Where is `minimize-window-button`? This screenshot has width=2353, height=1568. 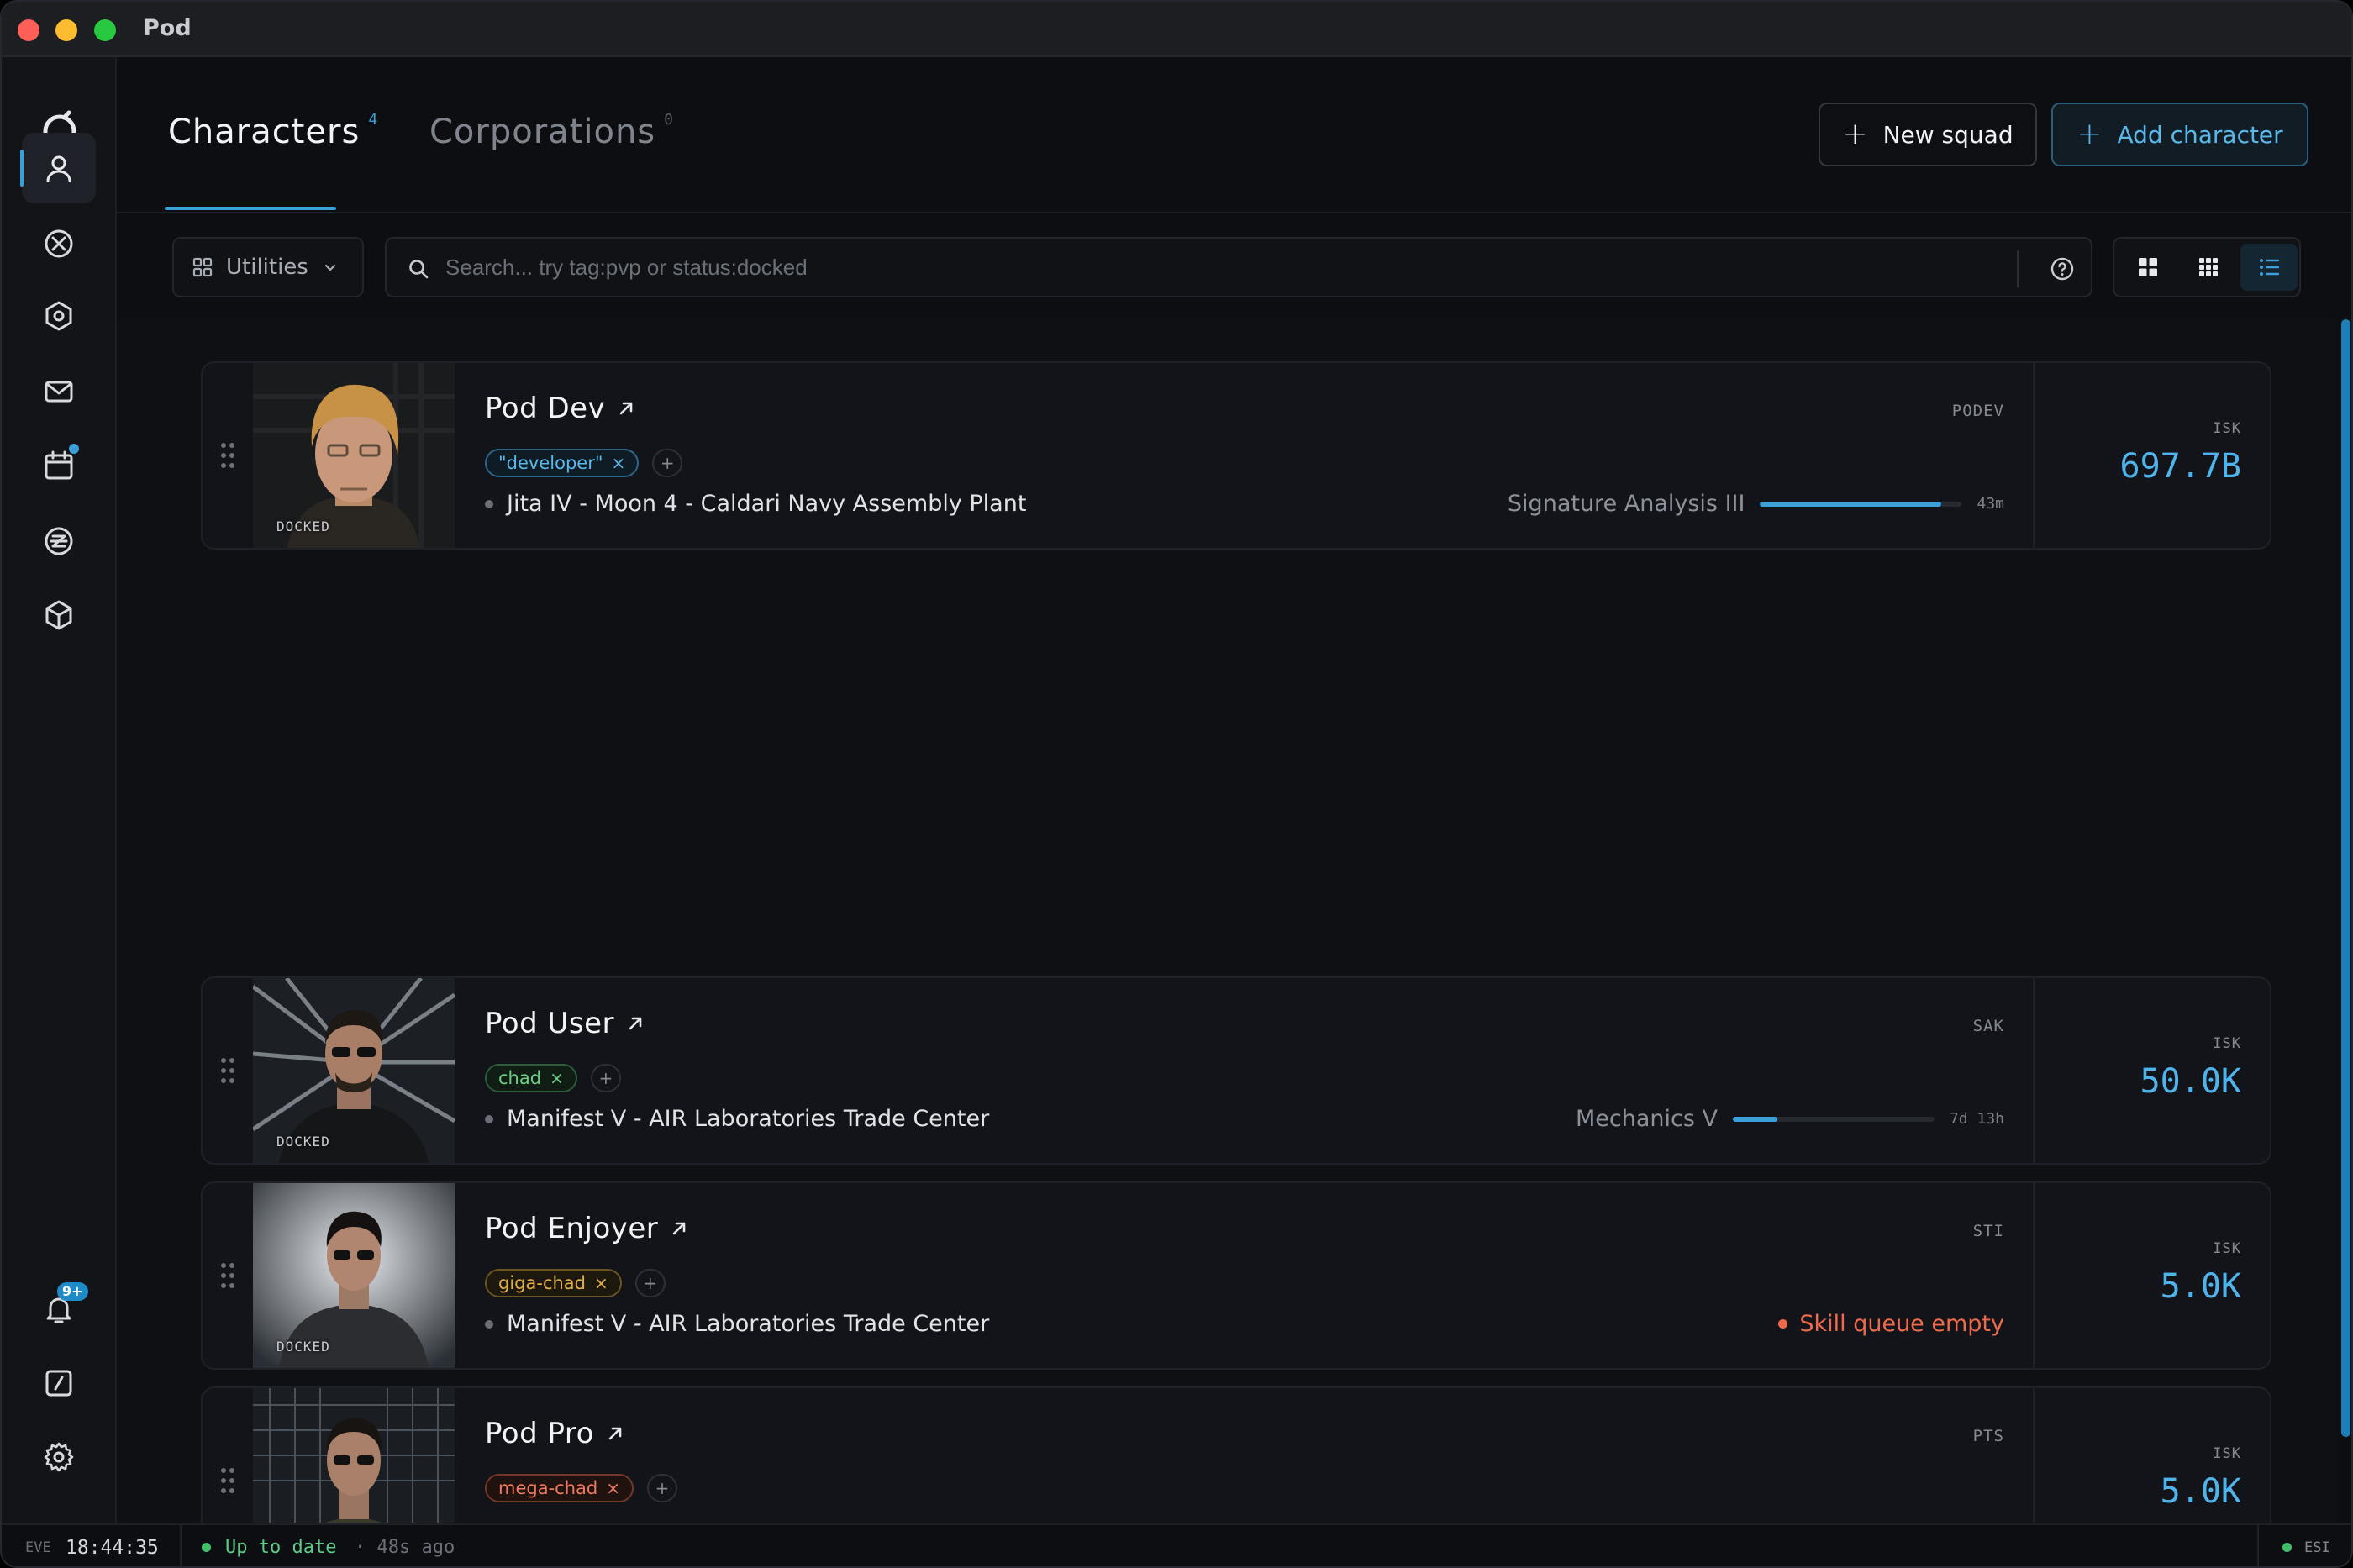
minimize-window-button is located at coordinates (66, 30).